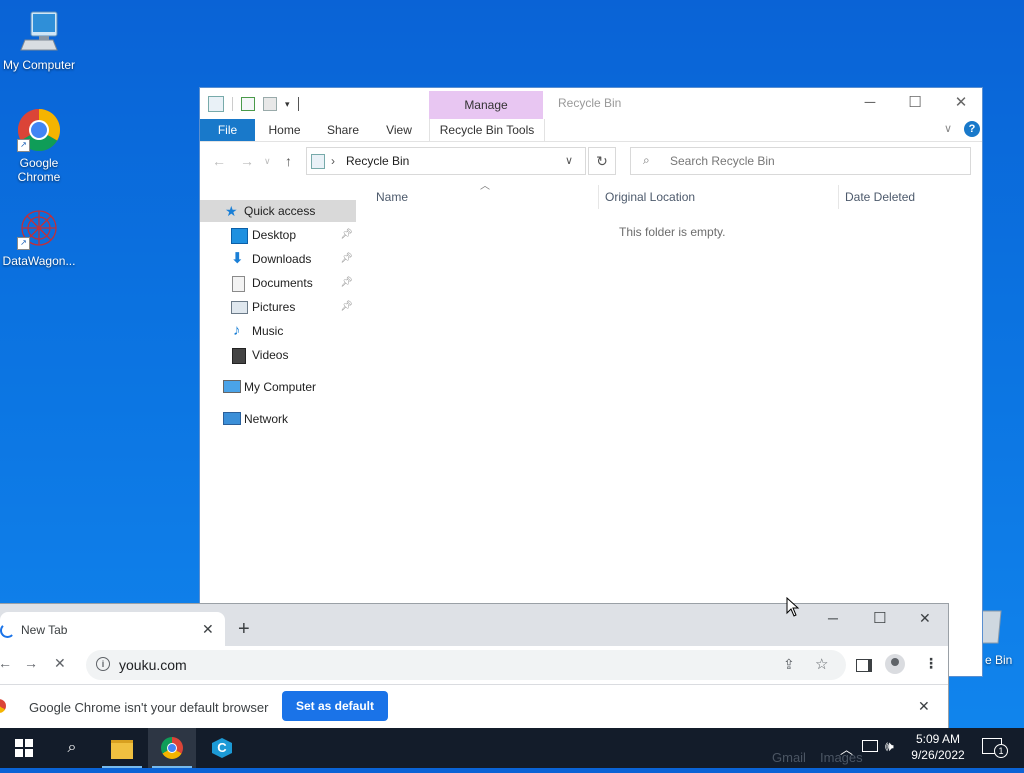 The image size is (1024, 773). I want to click on nav-music: ♪ Music, so click(278, 331).